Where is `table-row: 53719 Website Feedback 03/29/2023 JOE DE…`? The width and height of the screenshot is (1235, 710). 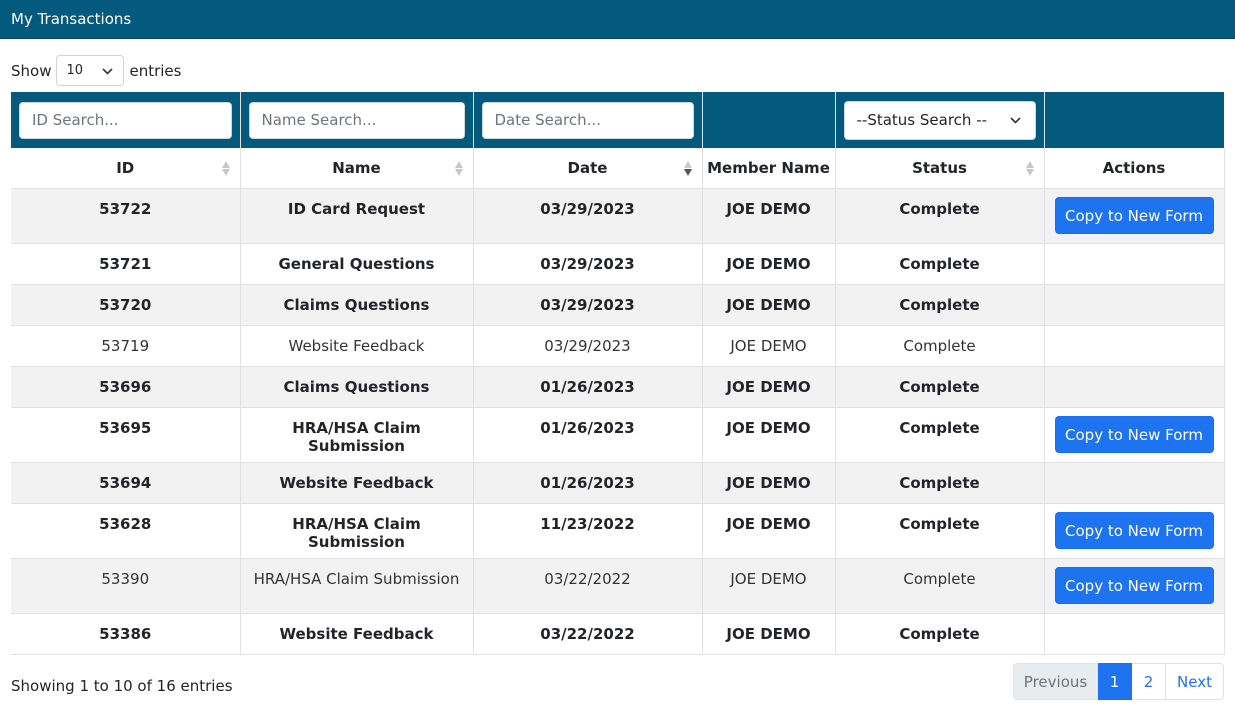
table-row: 53719 Website Feedback 03/29/2023 JOE DE… is located at coordinates (618, 346).